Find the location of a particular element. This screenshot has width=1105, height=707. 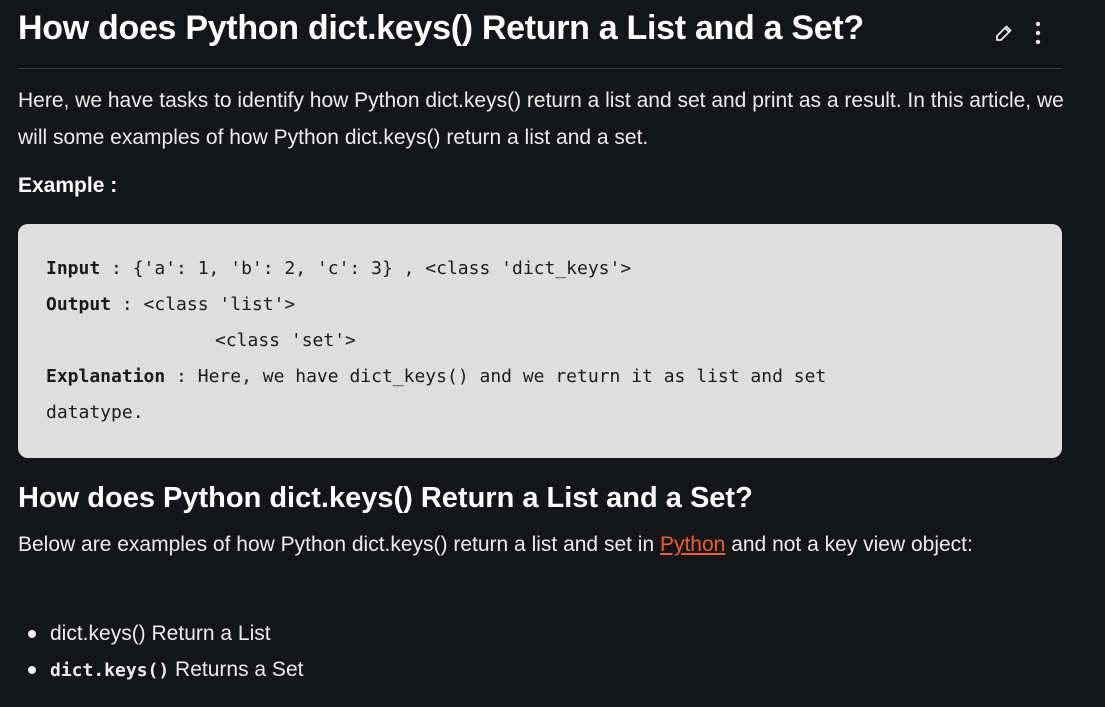

list-item-text: Returns a Set is located at coordinates (236, 669).